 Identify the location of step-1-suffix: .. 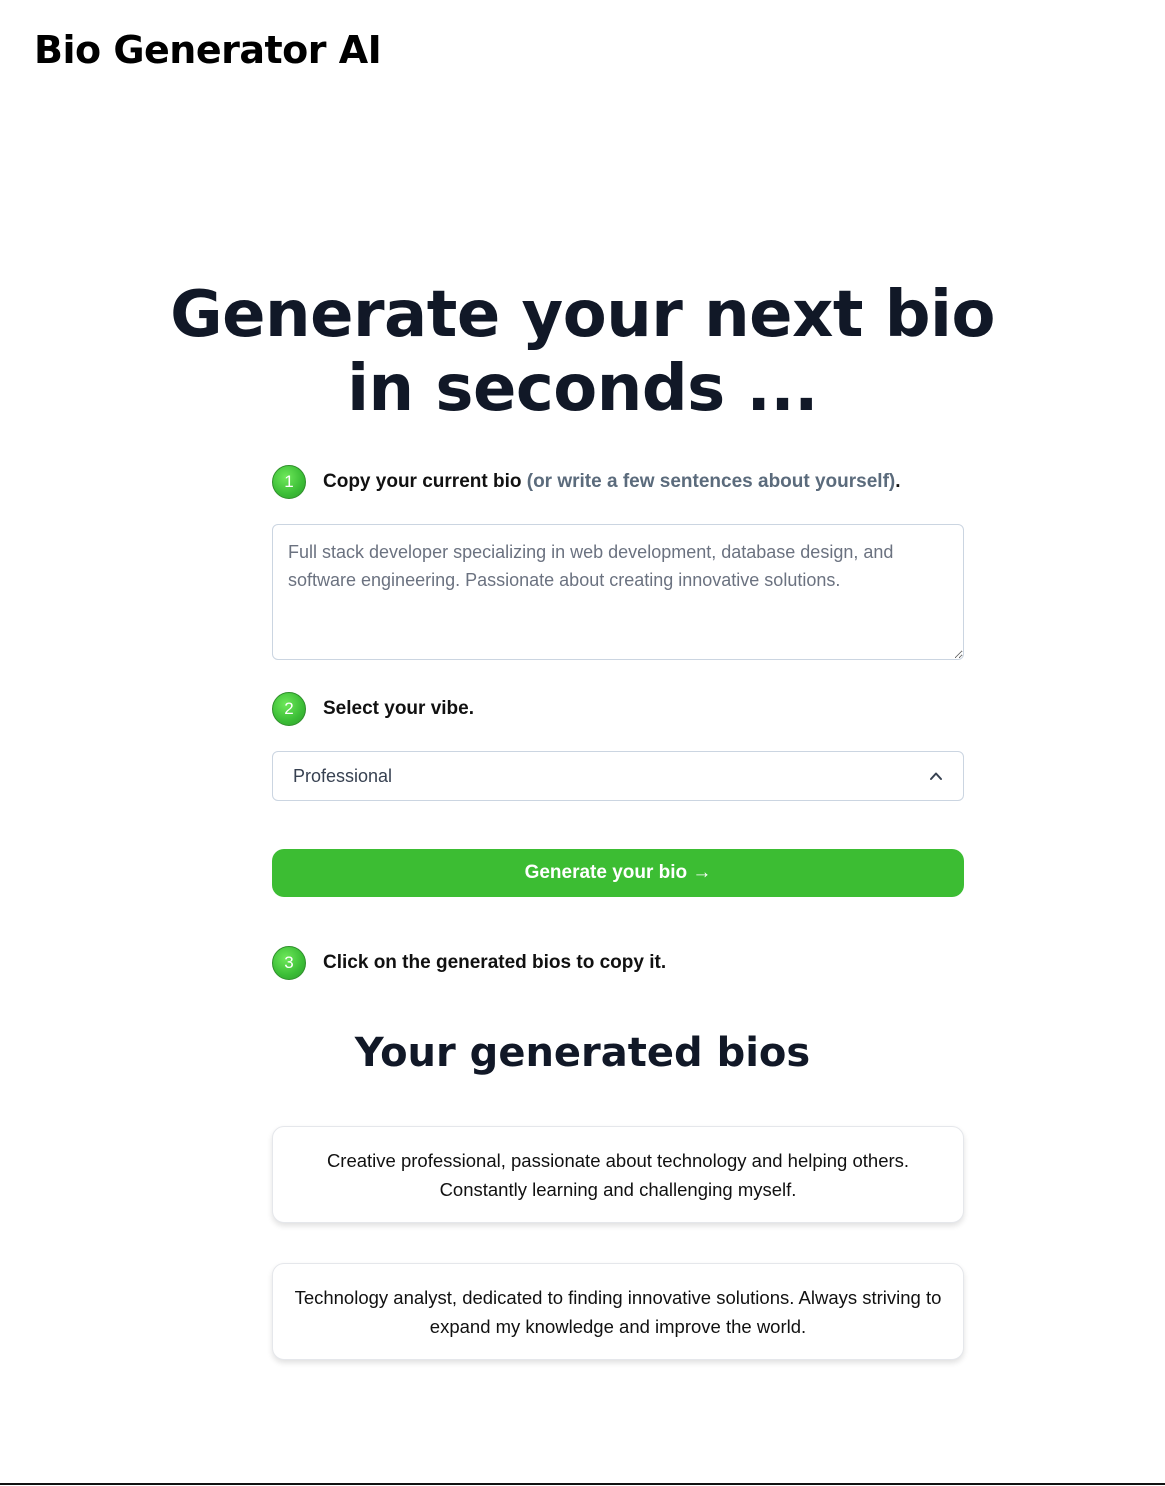
(898, 481).